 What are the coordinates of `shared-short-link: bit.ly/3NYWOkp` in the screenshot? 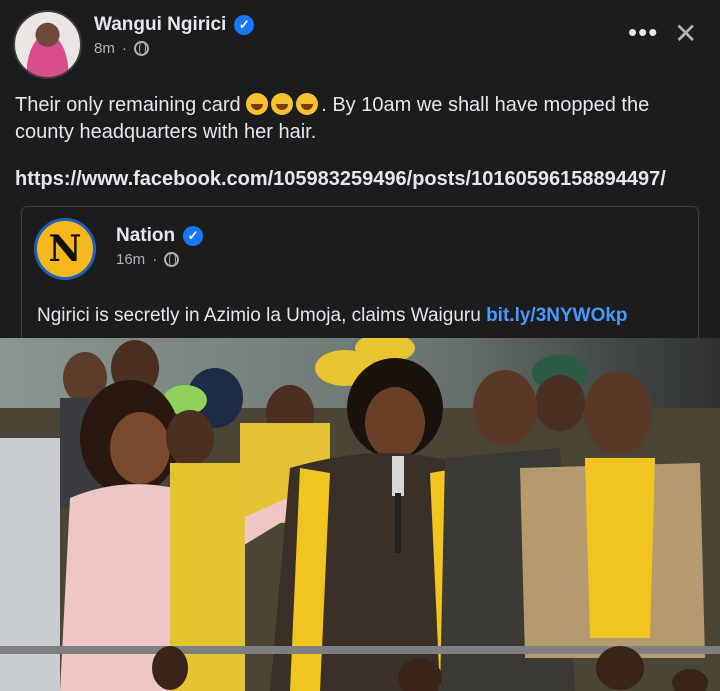 It's located at (556, 315).